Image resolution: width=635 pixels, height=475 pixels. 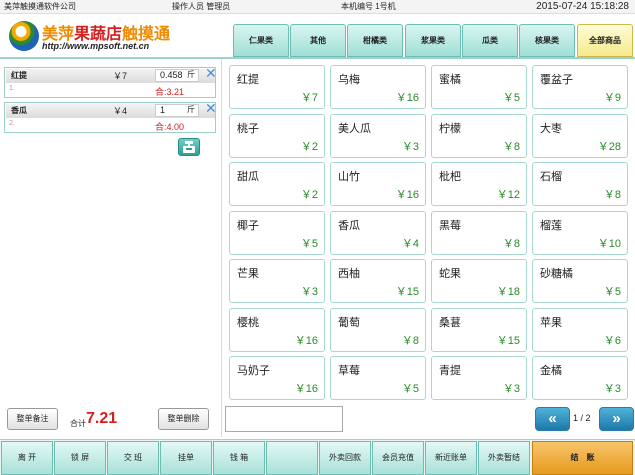 What do you see at coordinates (309, 292) in the screenshot?
I see `product-price: ￥3` at bounding box center [309, 292].